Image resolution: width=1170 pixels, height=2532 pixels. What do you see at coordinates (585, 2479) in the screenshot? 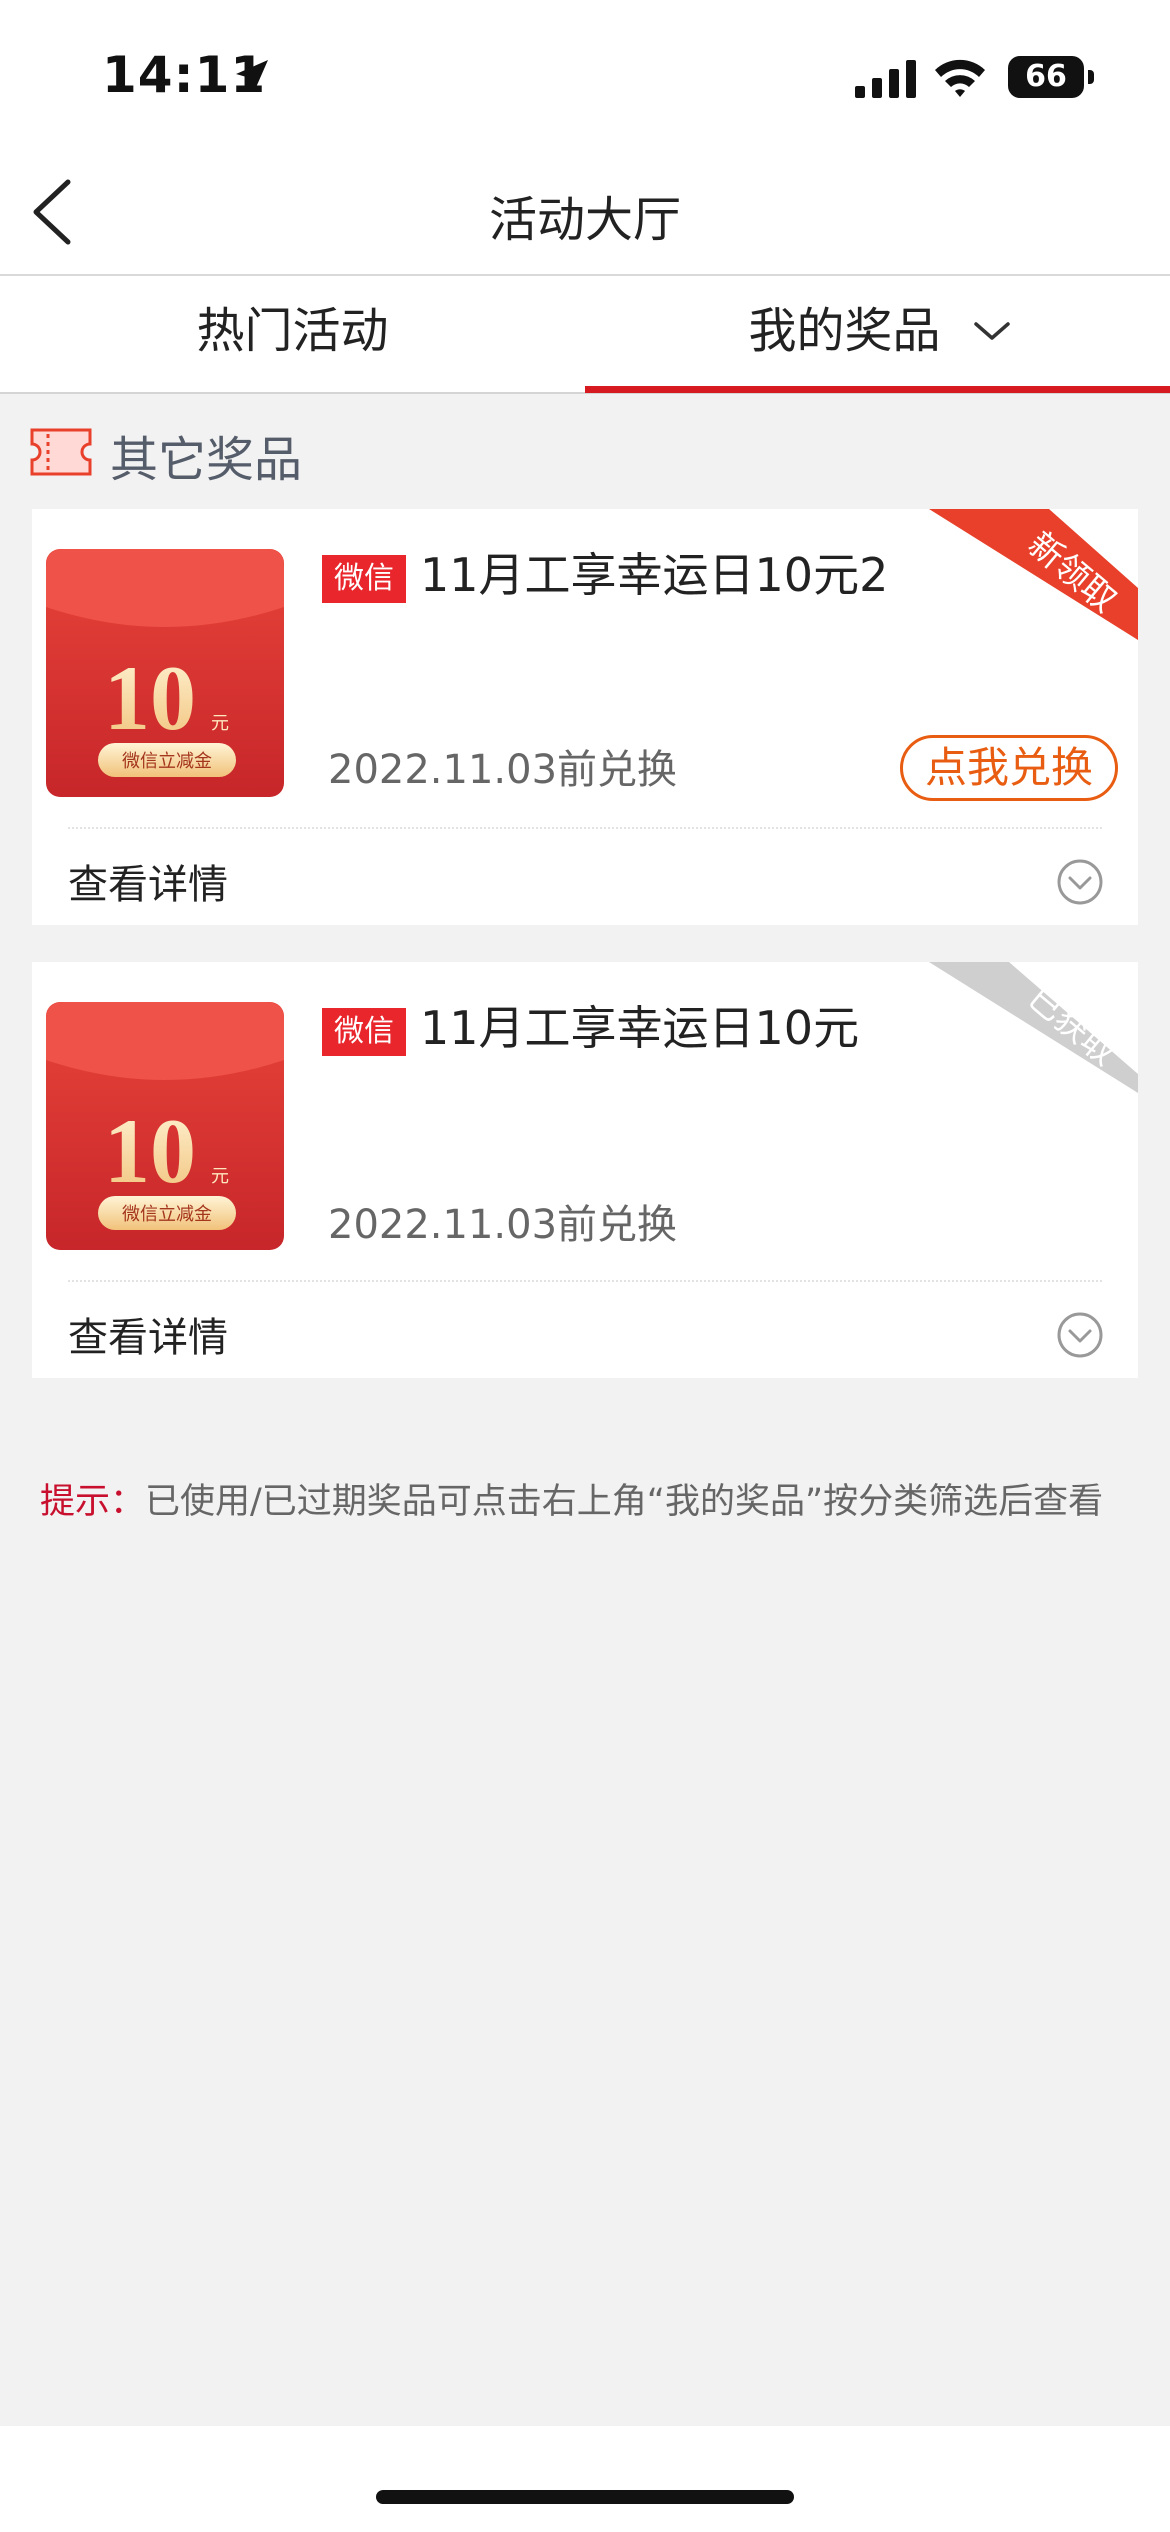
I see `bottom-safe-area` at bounding box center [585, 2479].